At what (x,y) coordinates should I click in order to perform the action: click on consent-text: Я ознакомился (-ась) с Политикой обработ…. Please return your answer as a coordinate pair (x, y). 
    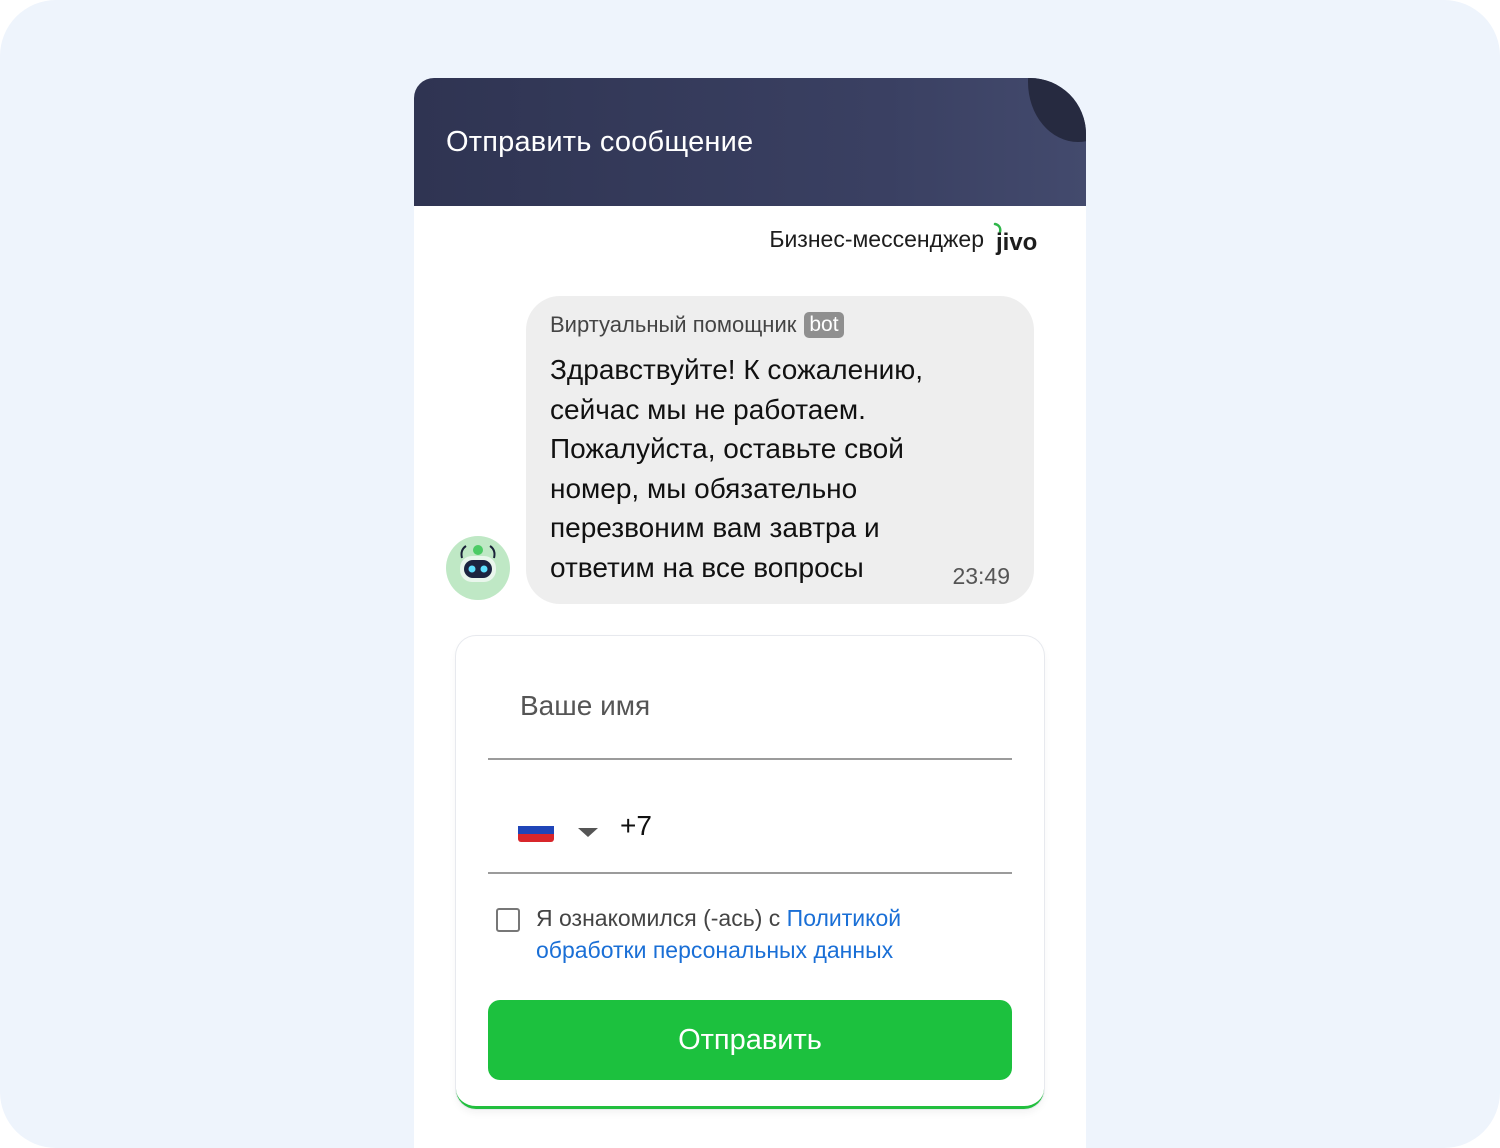
    Looking at the image, I should click on (766, 934).